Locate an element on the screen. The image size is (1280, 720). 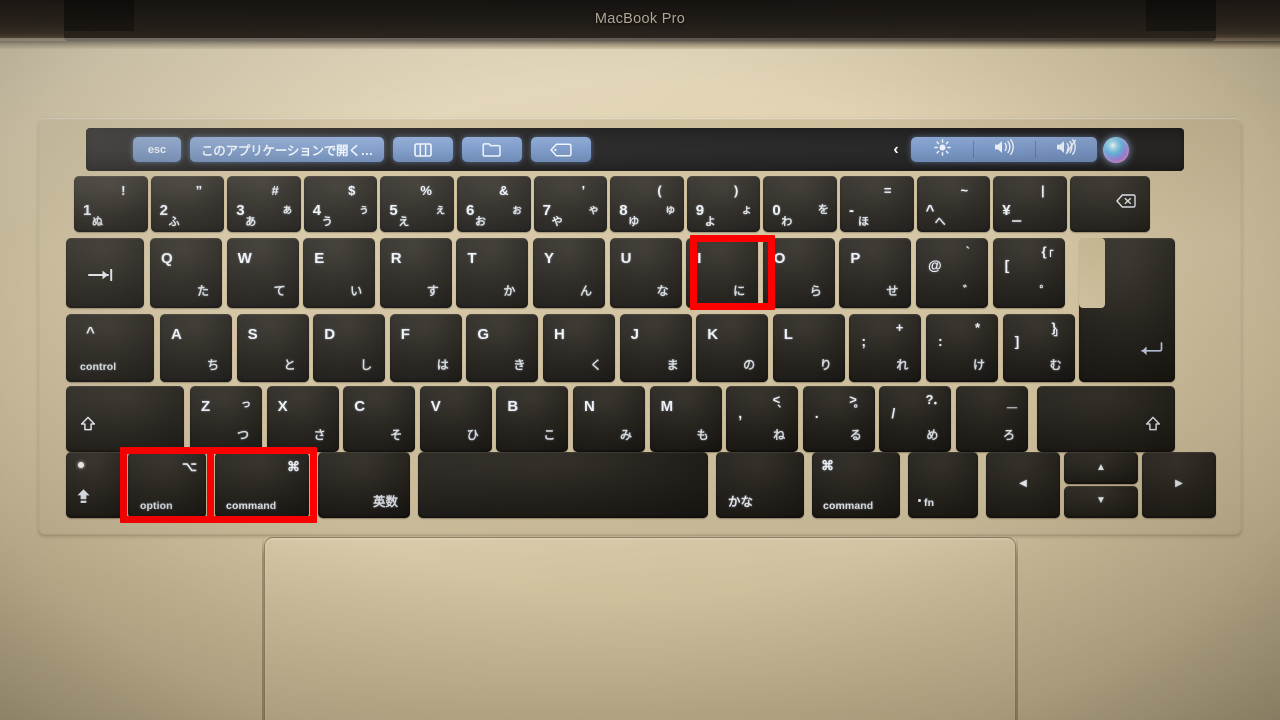
key-n: Nみ is located at coordinates (609, 419).